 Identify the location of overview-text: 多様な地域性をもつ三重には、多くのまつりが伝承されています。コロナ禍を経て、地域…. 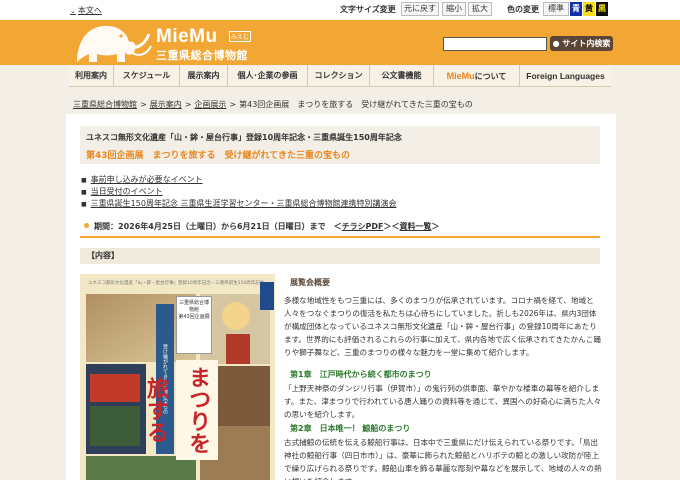
(442, 326).